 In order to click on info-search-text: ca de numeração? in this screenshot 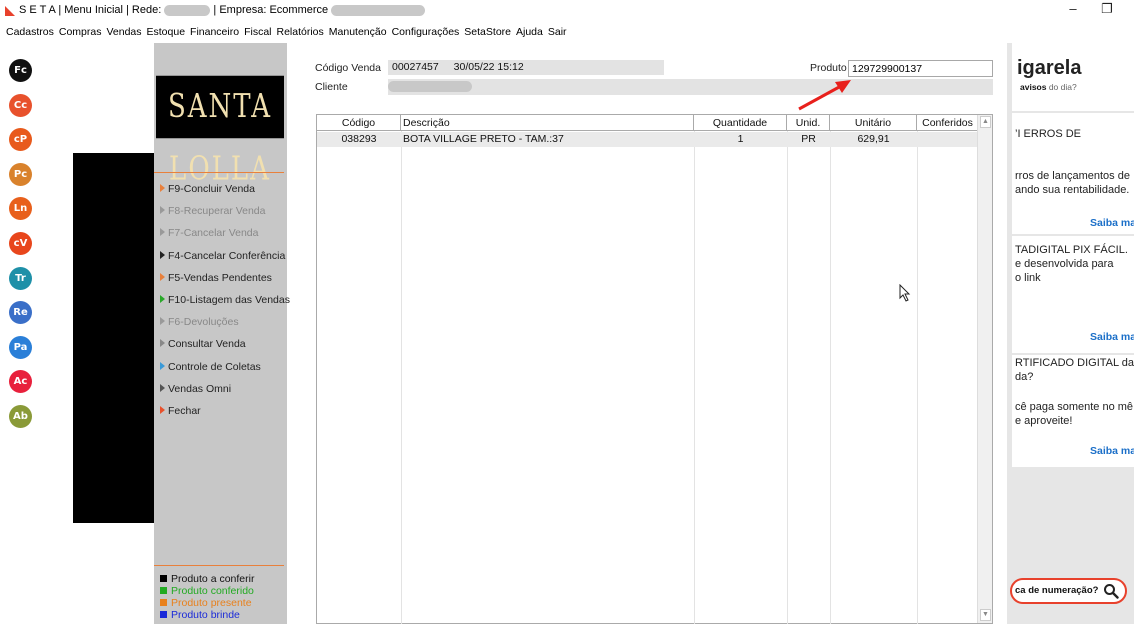, I will do `click(1057, 590)`.